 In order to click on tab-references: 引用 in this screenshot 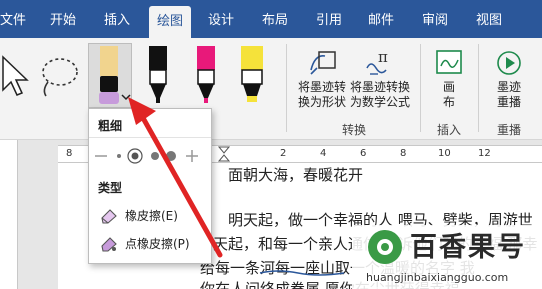, I will do `click(329, 18)`.